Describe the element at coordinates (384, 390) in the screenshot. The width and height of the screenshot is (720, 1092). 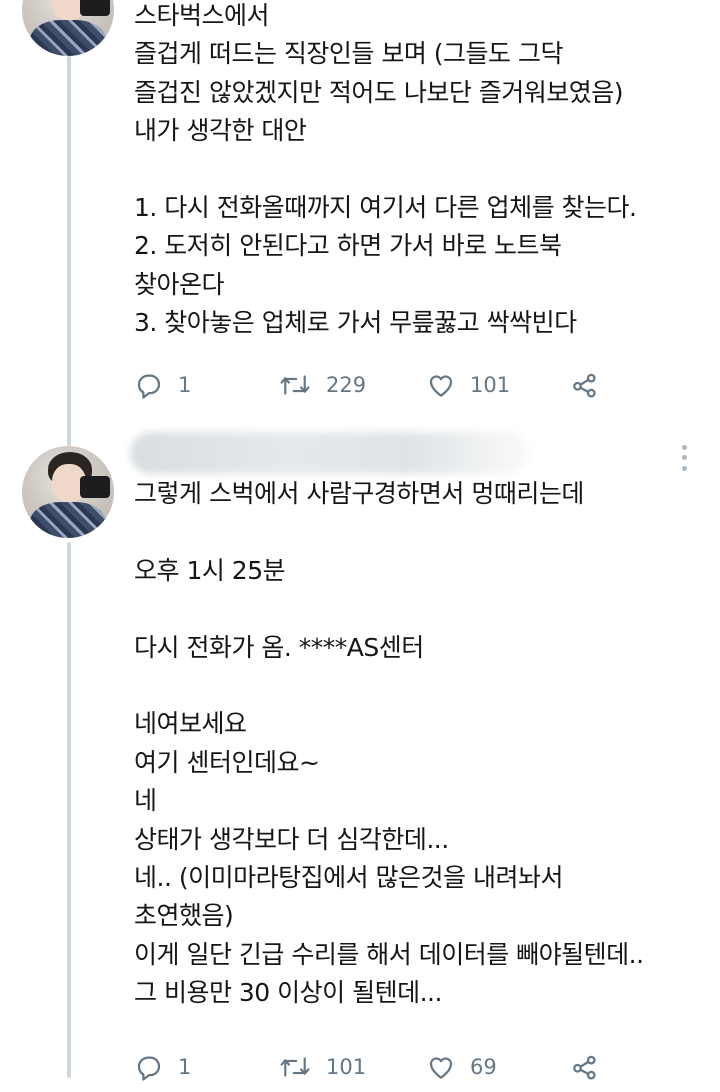
I see `tweet-actions: 1 229 101` at that location.